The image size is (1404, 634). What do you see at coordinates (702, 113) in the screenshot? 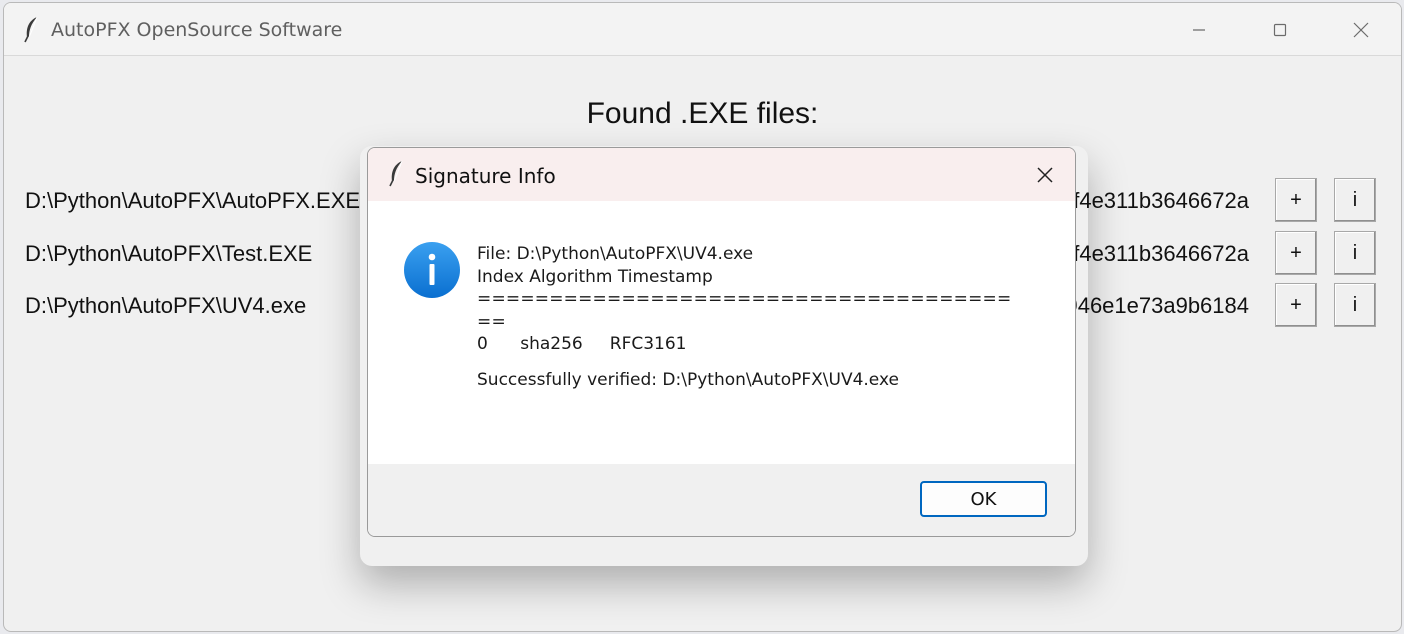
I see `found-files-heading: Found .EXE files:` at bounding box center [702, 113].